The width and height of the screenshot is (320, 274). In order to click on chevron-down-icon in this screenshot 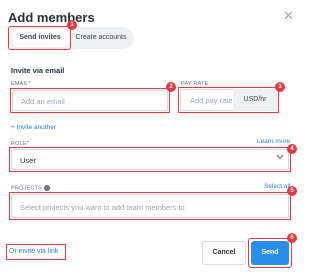, I will do `click(280, 157)`.